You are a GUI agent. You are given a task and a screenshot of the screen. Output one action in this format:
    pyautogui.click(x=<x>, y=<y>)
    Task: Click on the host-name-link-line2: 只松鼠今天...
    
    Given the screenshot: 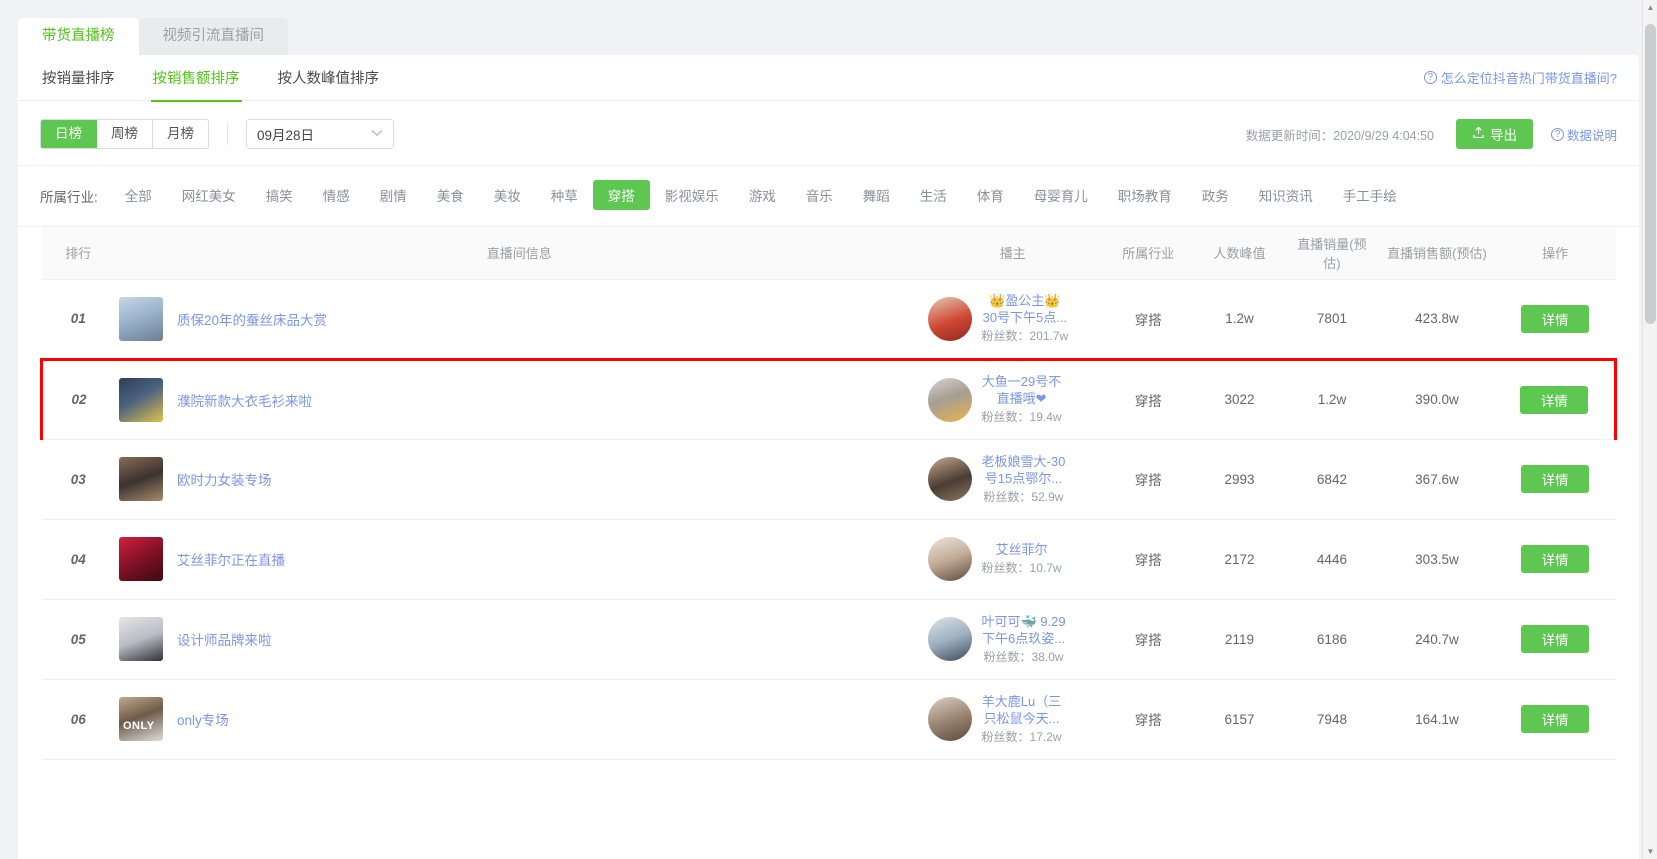 What is the action you would take?
    pyautogui.click(x=1022, y=718)
    